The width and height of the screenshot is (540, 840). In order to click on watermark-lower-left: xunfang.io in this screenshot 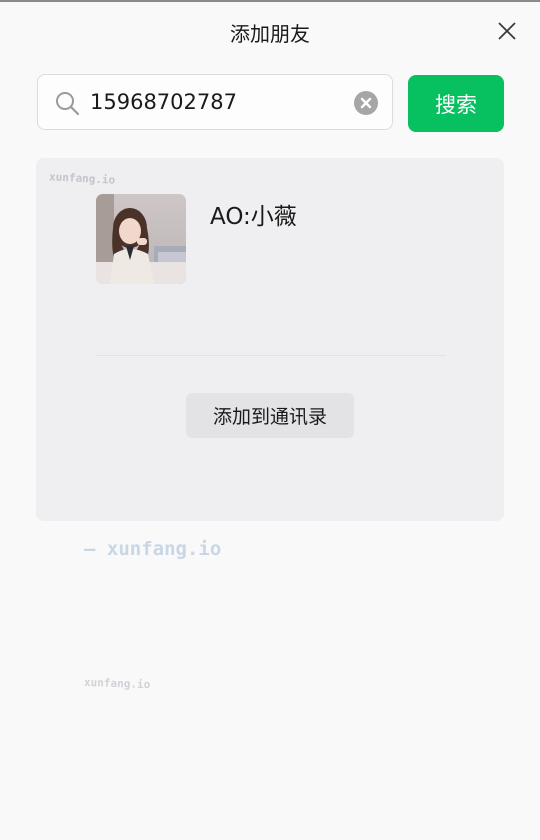, I will do `click(117, 683)`.